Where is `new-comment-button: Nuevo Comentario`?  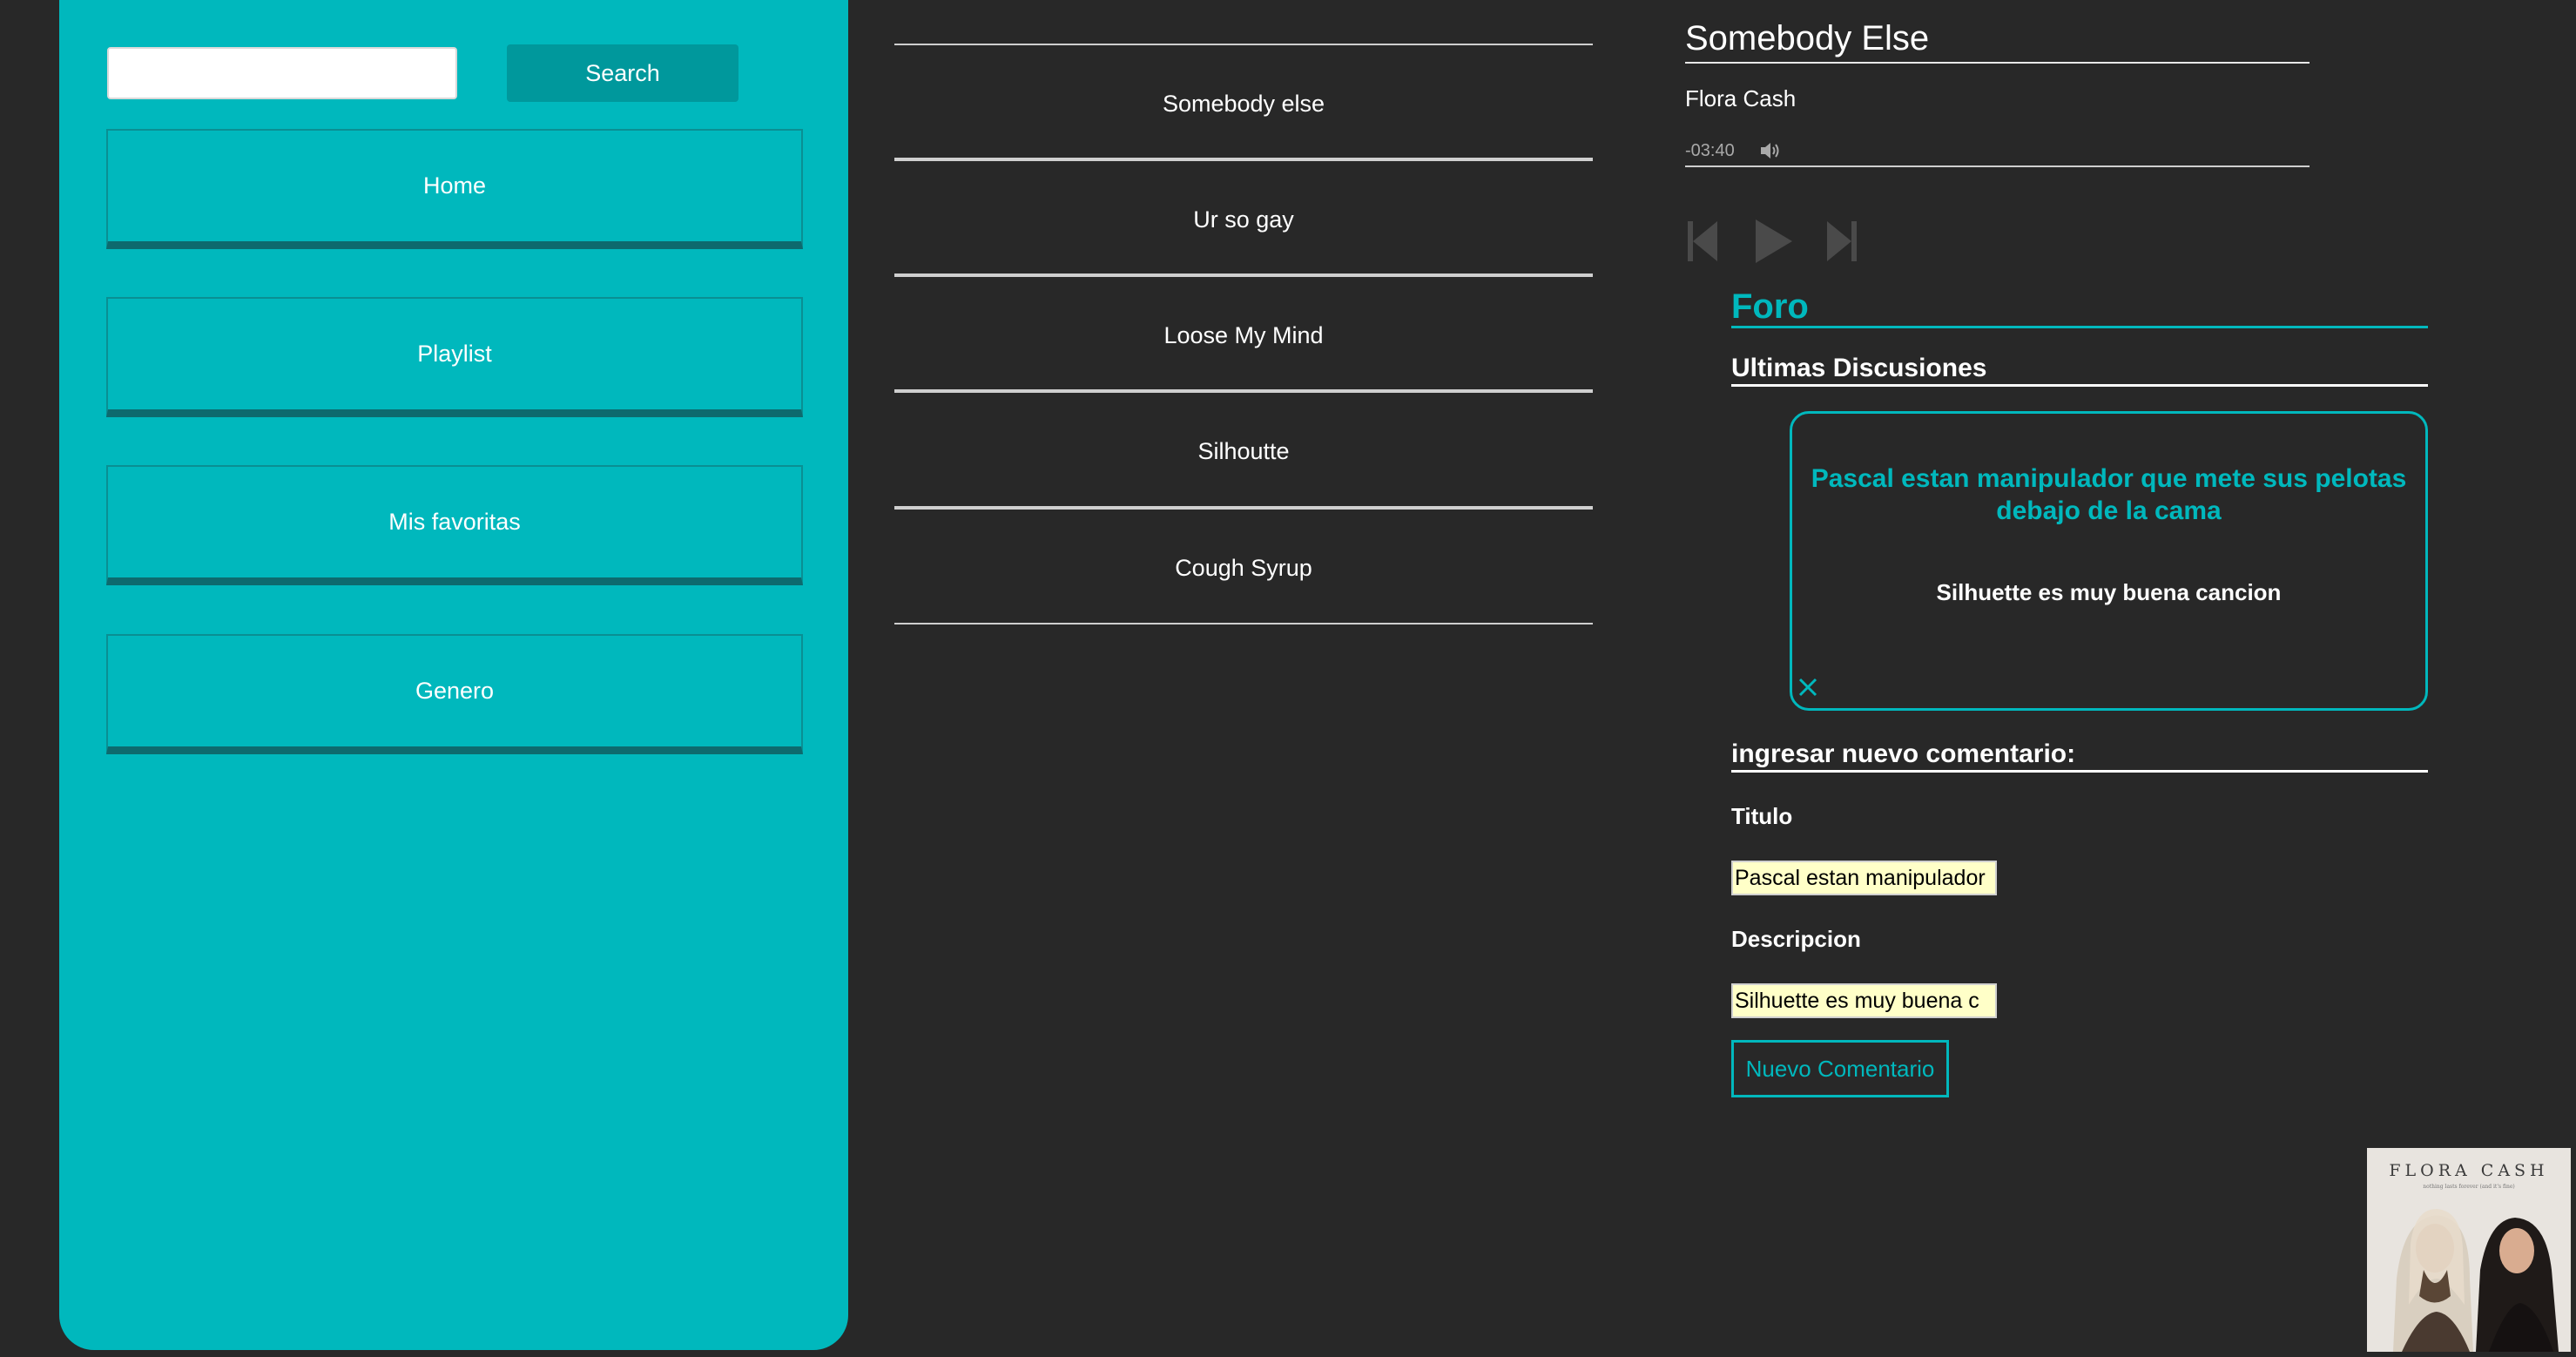
new-comment-button: Nuevo Comentario is located at coordinates (1840, 1068).